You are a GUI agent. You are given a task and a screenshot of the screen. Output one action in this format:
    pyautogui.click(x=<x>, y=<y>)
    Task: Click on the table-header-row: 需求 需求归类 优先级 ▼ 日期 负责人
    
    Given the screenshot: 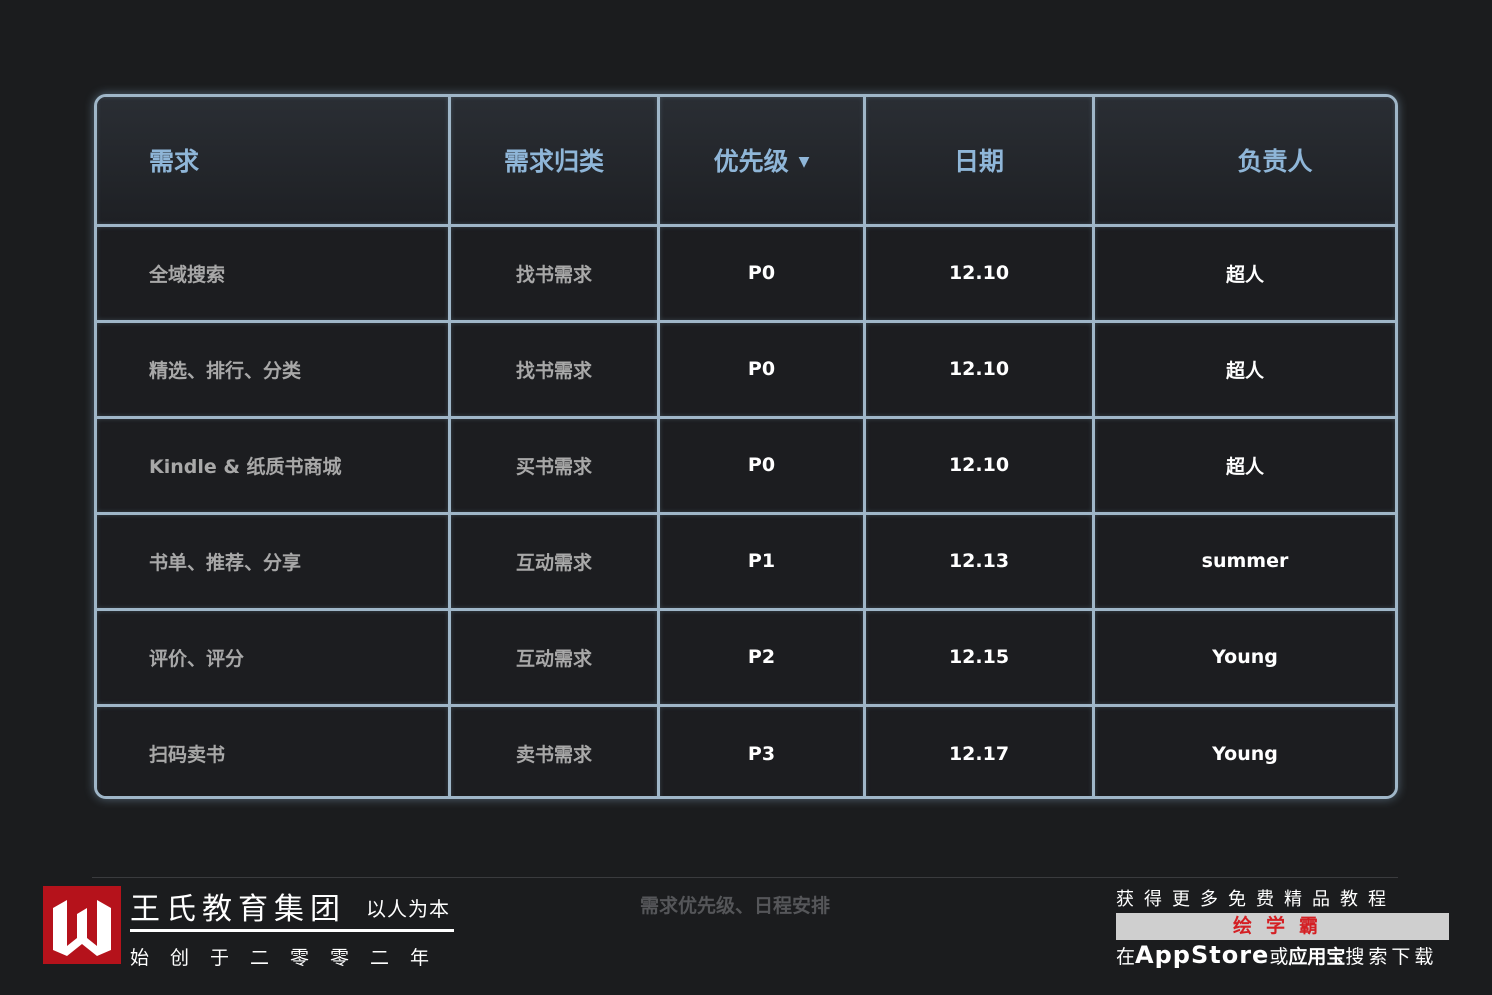 What is the action you would take?
    pyautogui.click(x=746, y=162)
    